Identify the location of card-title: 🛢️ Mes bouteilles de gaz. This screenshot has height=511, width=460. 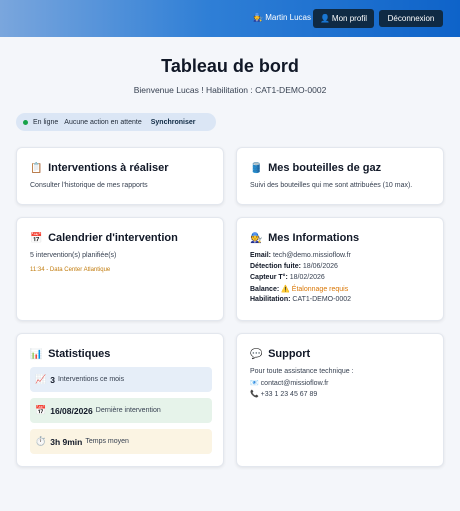
(316, 168).